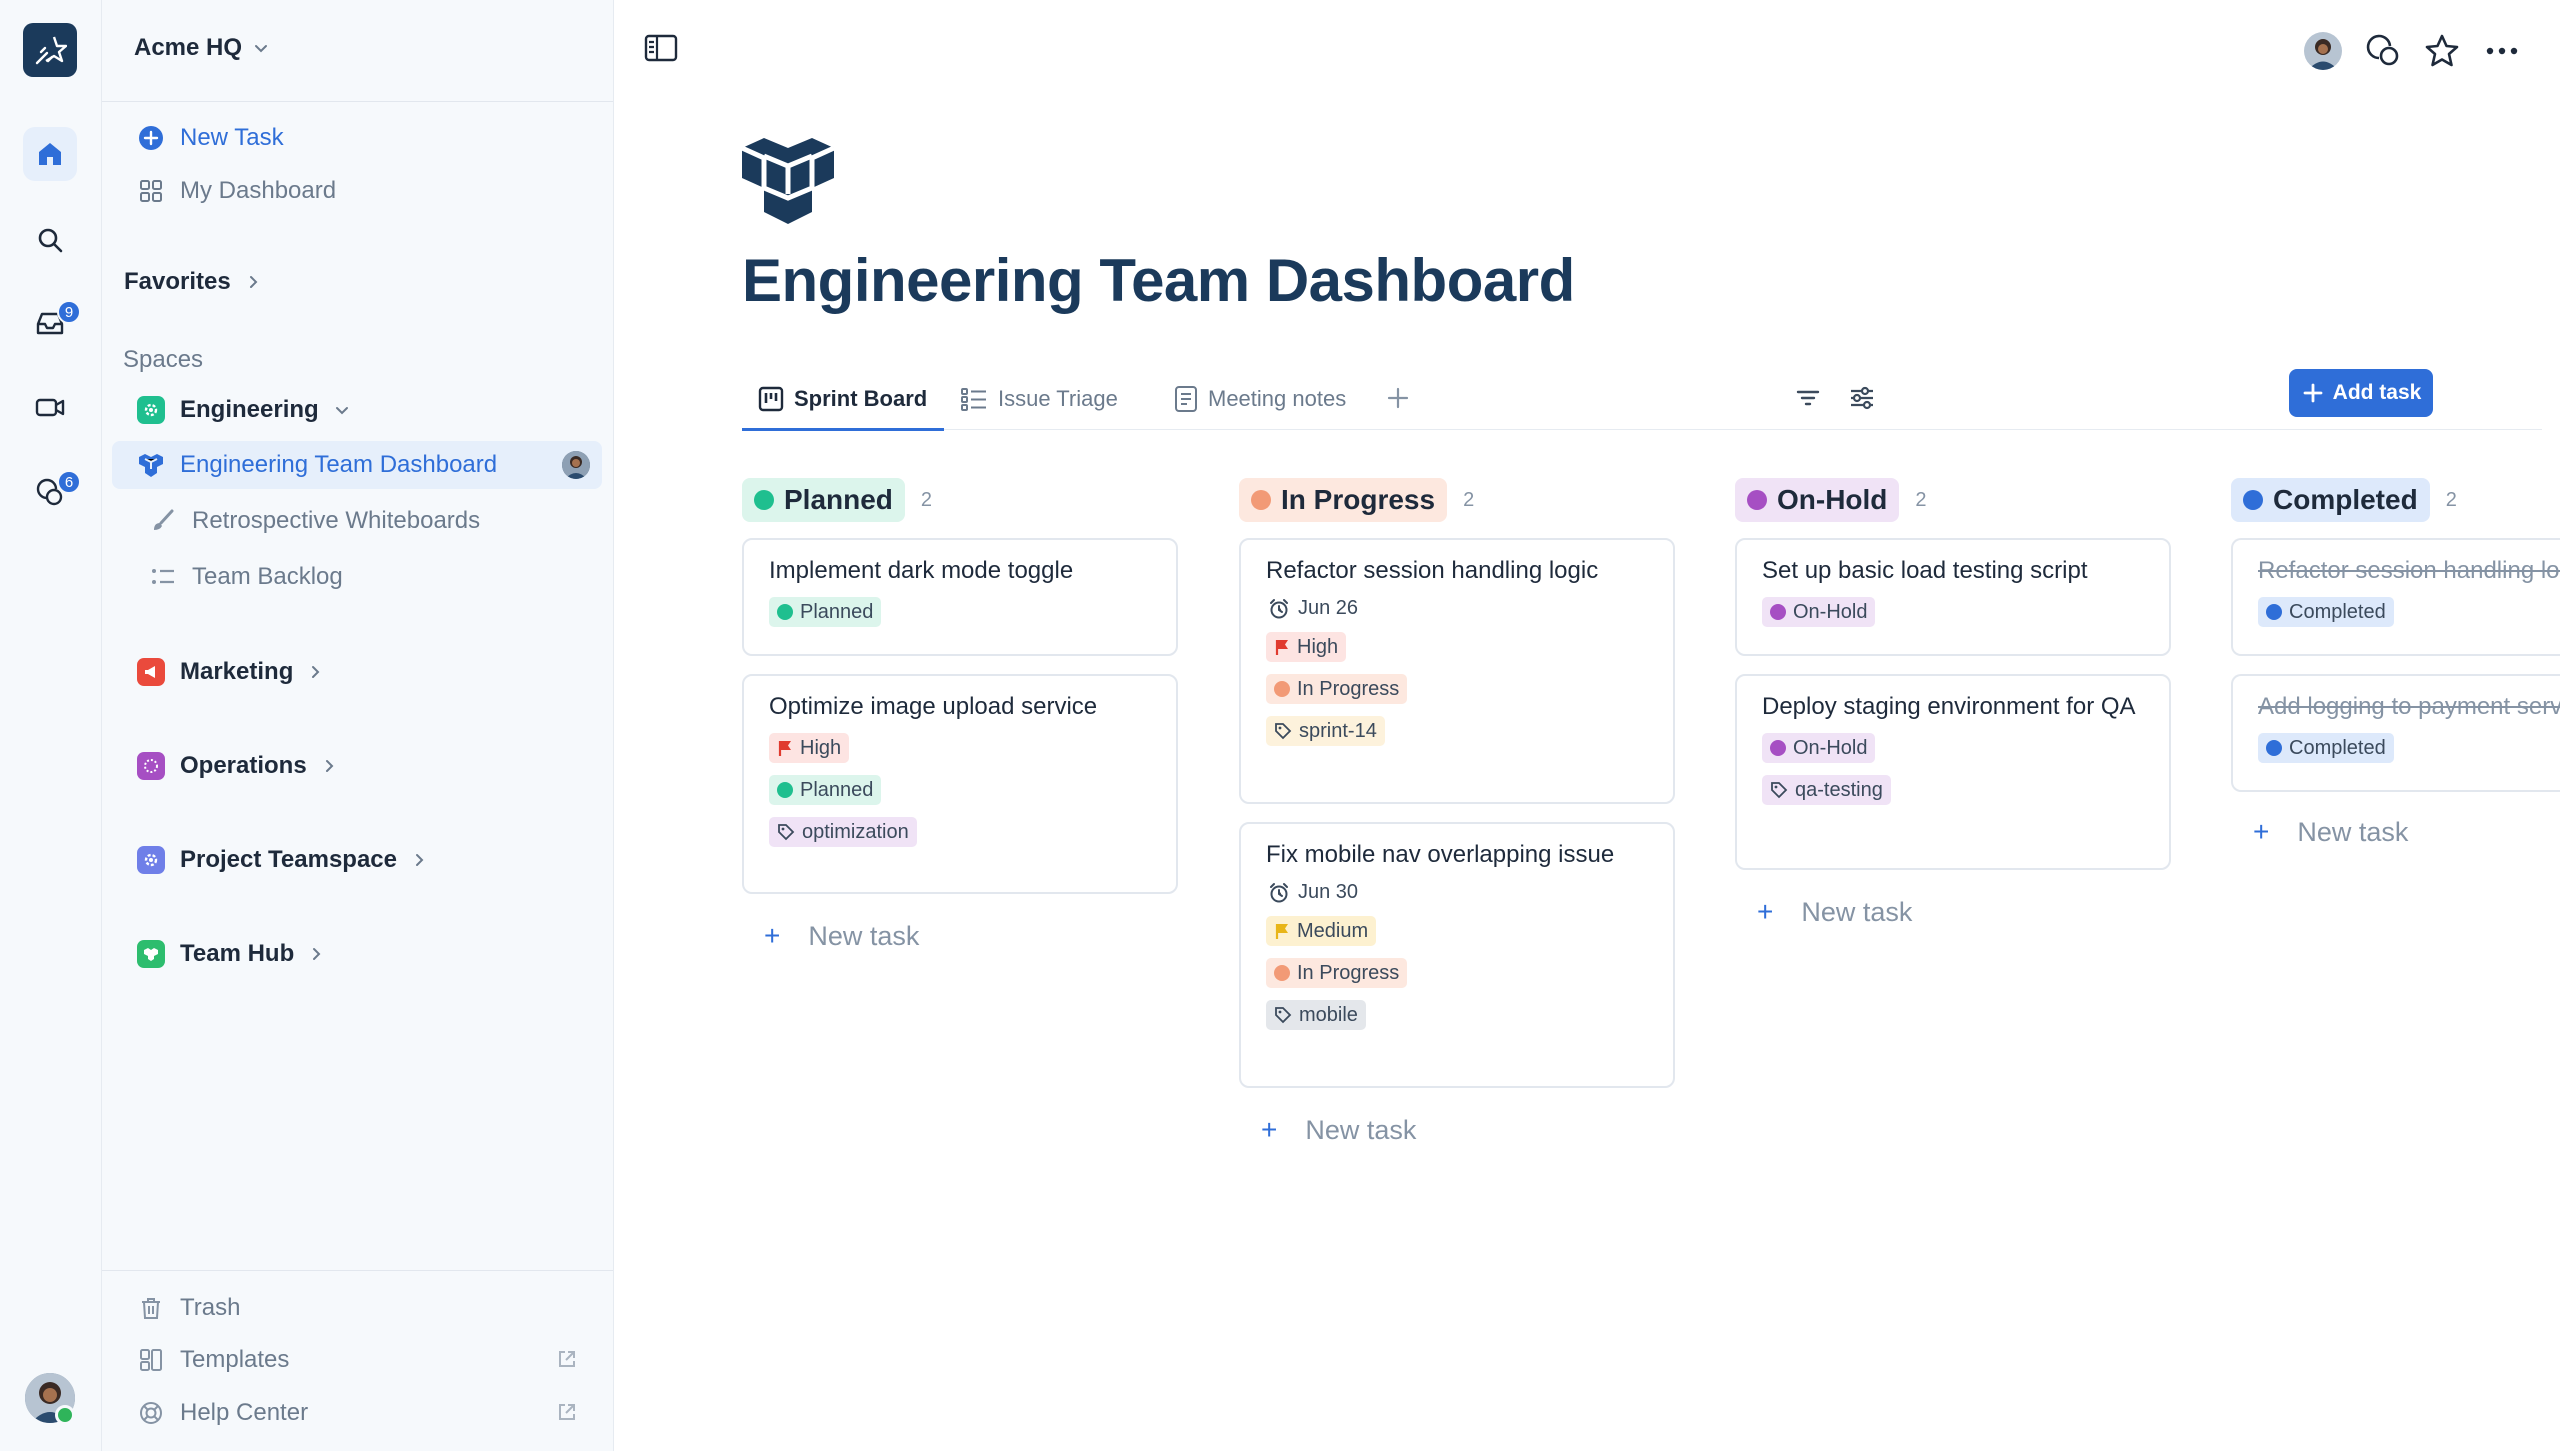 The image size is (2560, 1451). Describe the element at coordinates (362, 191) in the screenshot. I see `my-dashboard-link: My Dashboard` at that location.